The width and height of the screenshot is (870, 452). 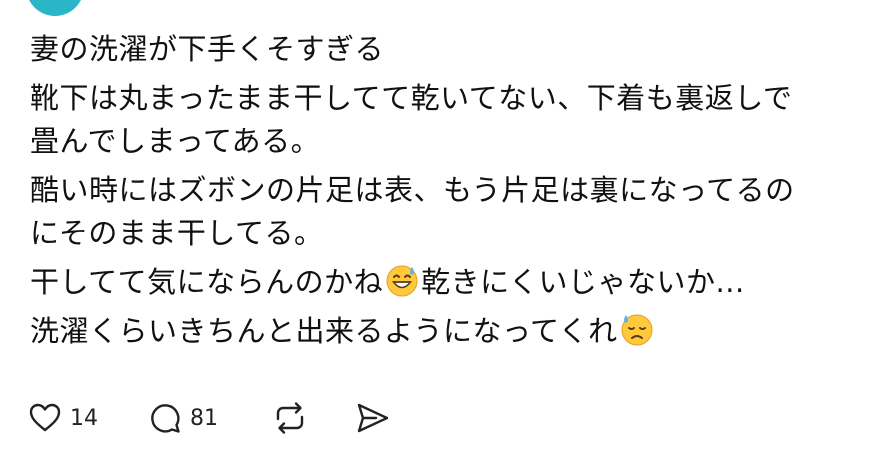 I want to click on repost-button, so click(x=290, y=418).